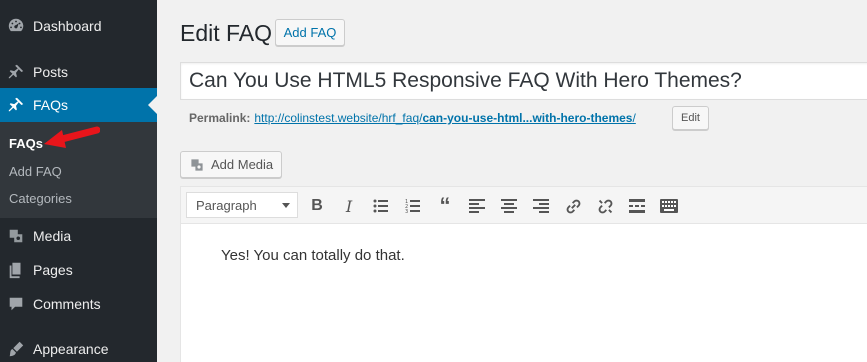  I want to click on add-media-button: Add Media, so click(231, 164).